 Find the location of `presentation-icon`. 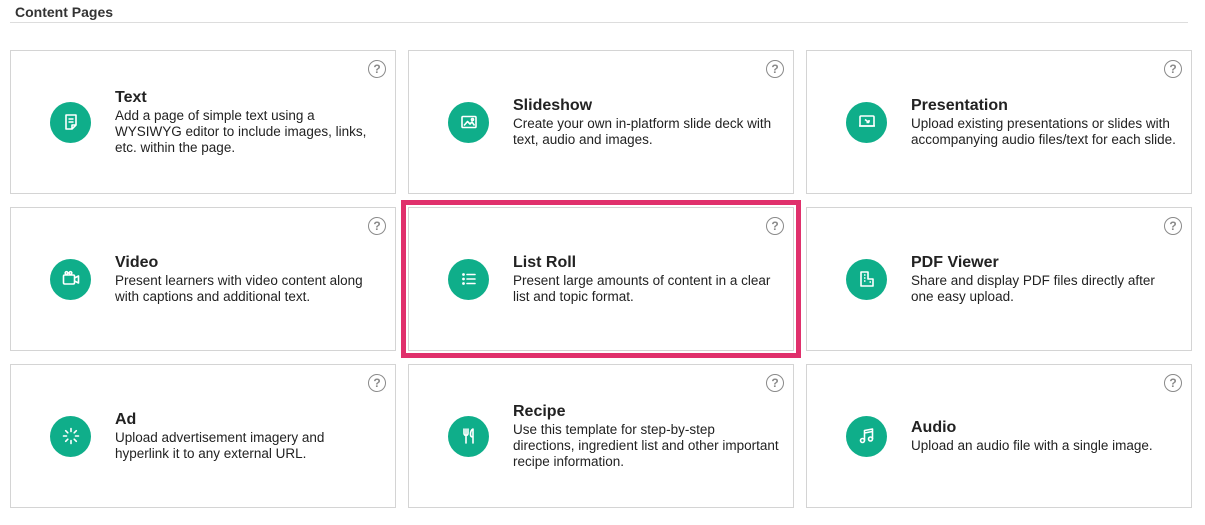

presentation-icon is located at coordinates (866, 122).